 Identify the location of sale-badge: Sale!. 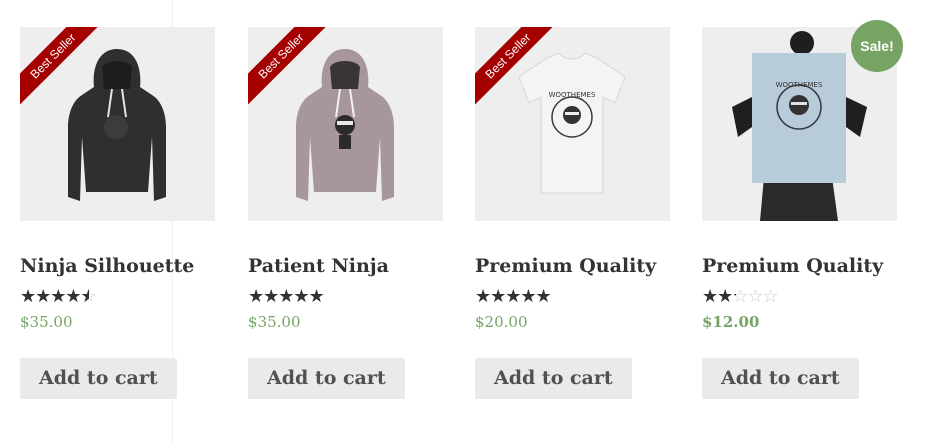
(877, 46).